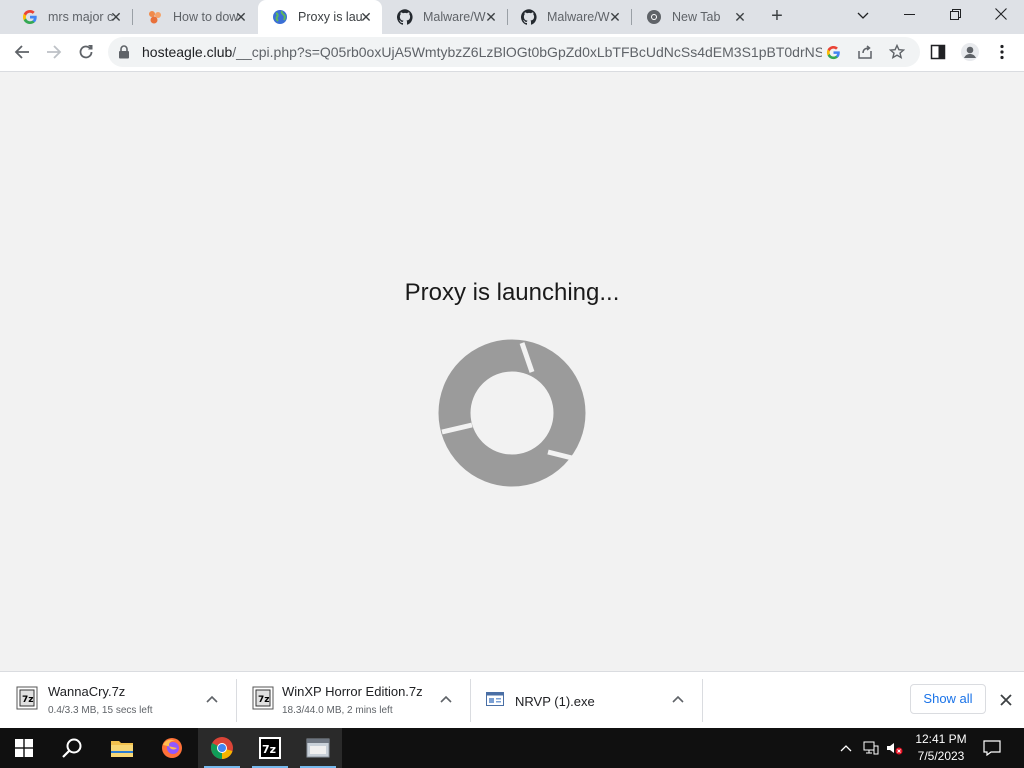 This screenshot has height=768, width=1024. I want to click on profile-avatar-icon, so click(970, 52).